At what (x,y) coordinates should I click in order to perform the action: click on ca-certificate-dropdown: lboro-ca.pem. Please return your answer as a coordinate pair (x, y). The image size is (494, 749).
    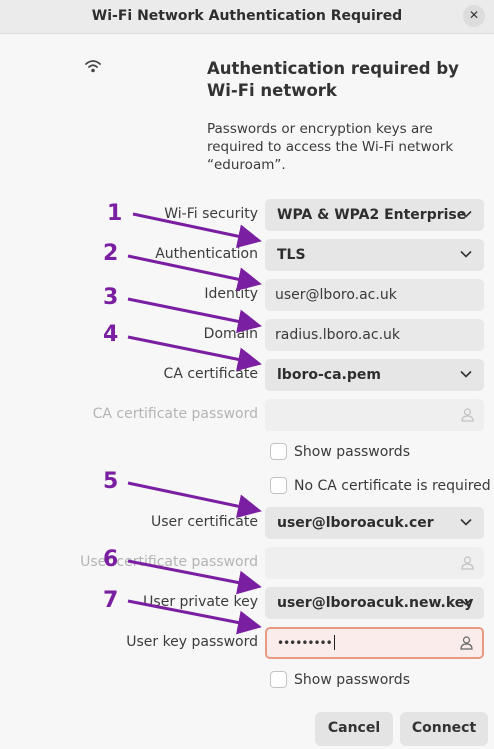
    Looking at the image, I should click on (374, 375).